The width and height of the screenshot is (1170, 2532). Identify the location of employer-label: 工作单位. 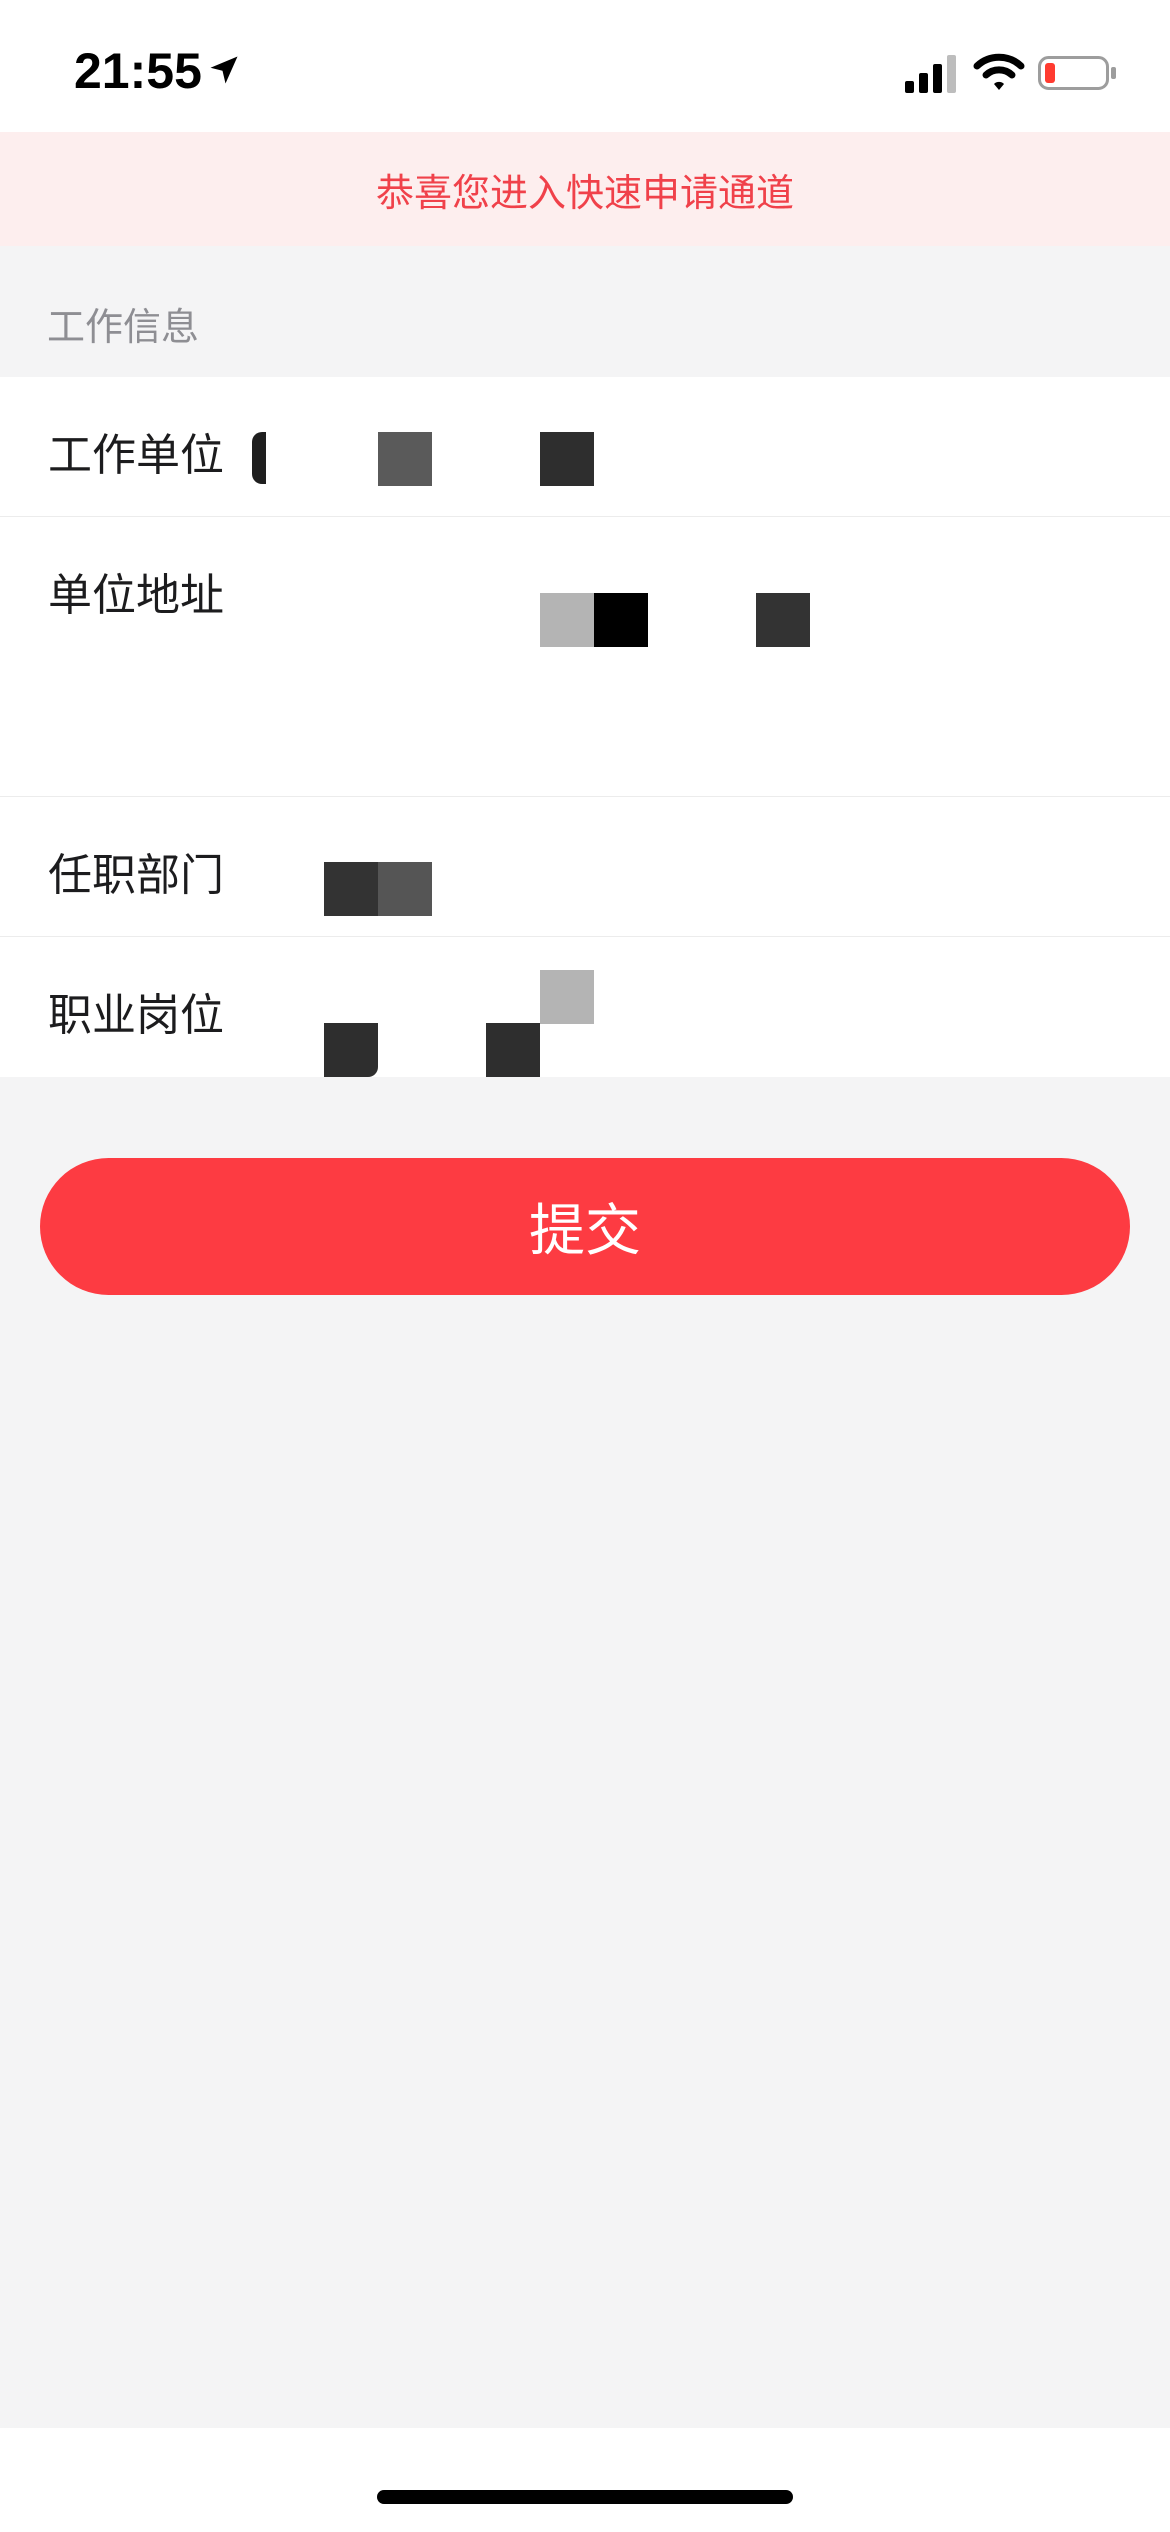
(136, 455).